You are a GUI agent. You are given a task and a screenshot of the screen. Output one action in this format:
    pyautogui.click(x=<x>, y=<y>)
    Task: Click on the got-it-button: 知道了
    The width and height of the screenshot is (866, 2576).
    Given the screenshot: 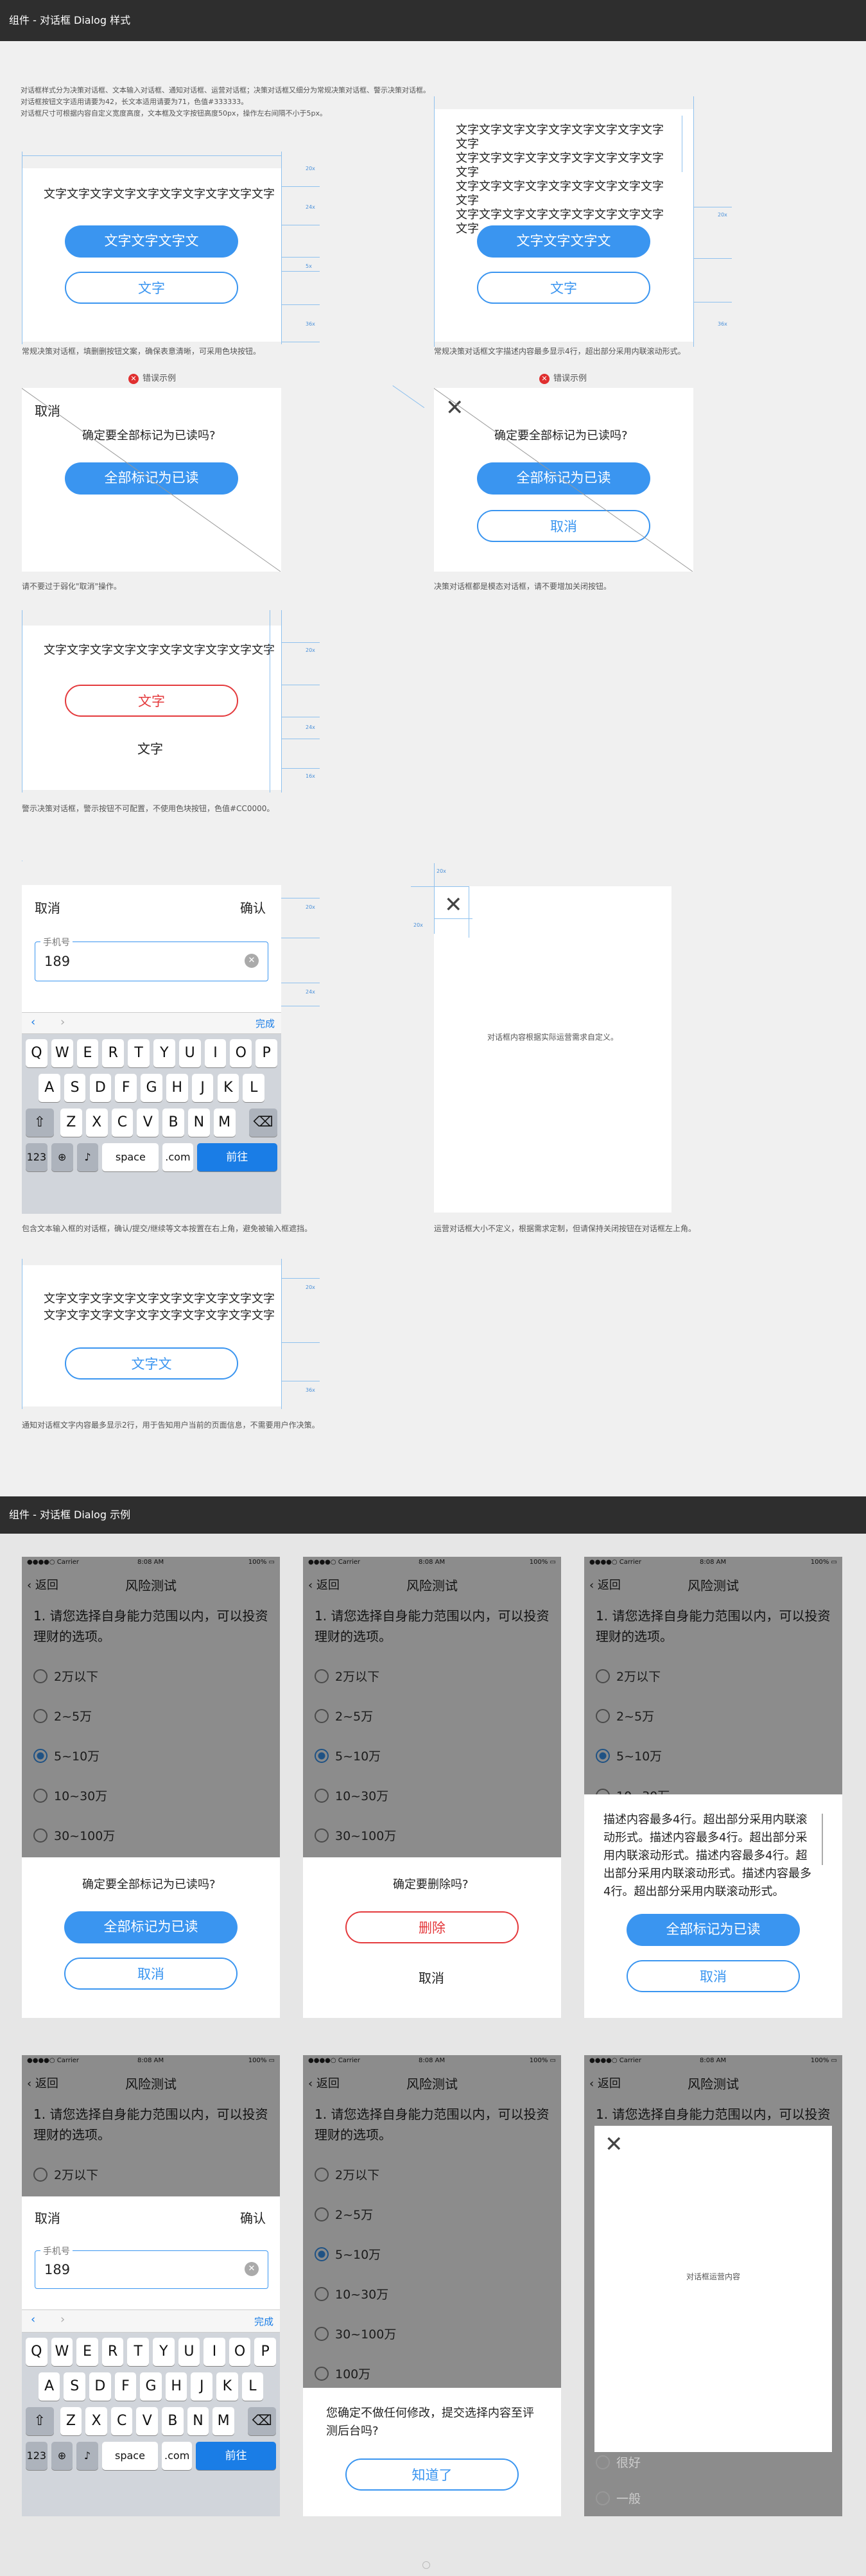 What is the action you would take?
    pyautogui.click(x=432, y=2474)
    